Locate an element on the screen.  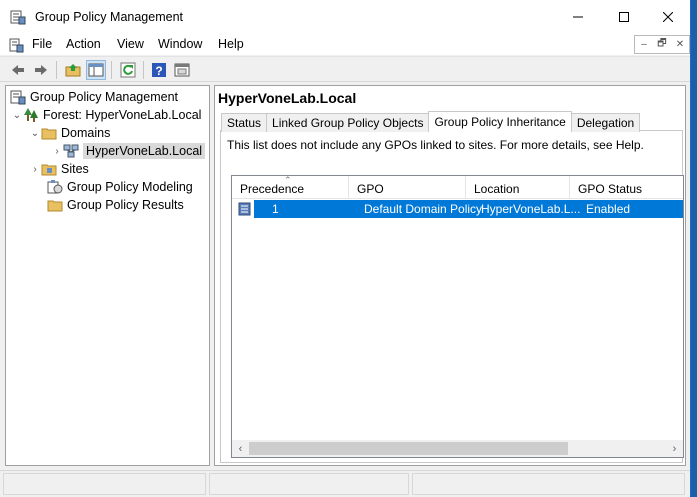
mdi-close-button: ✕ is located at coordinates (680, 44).